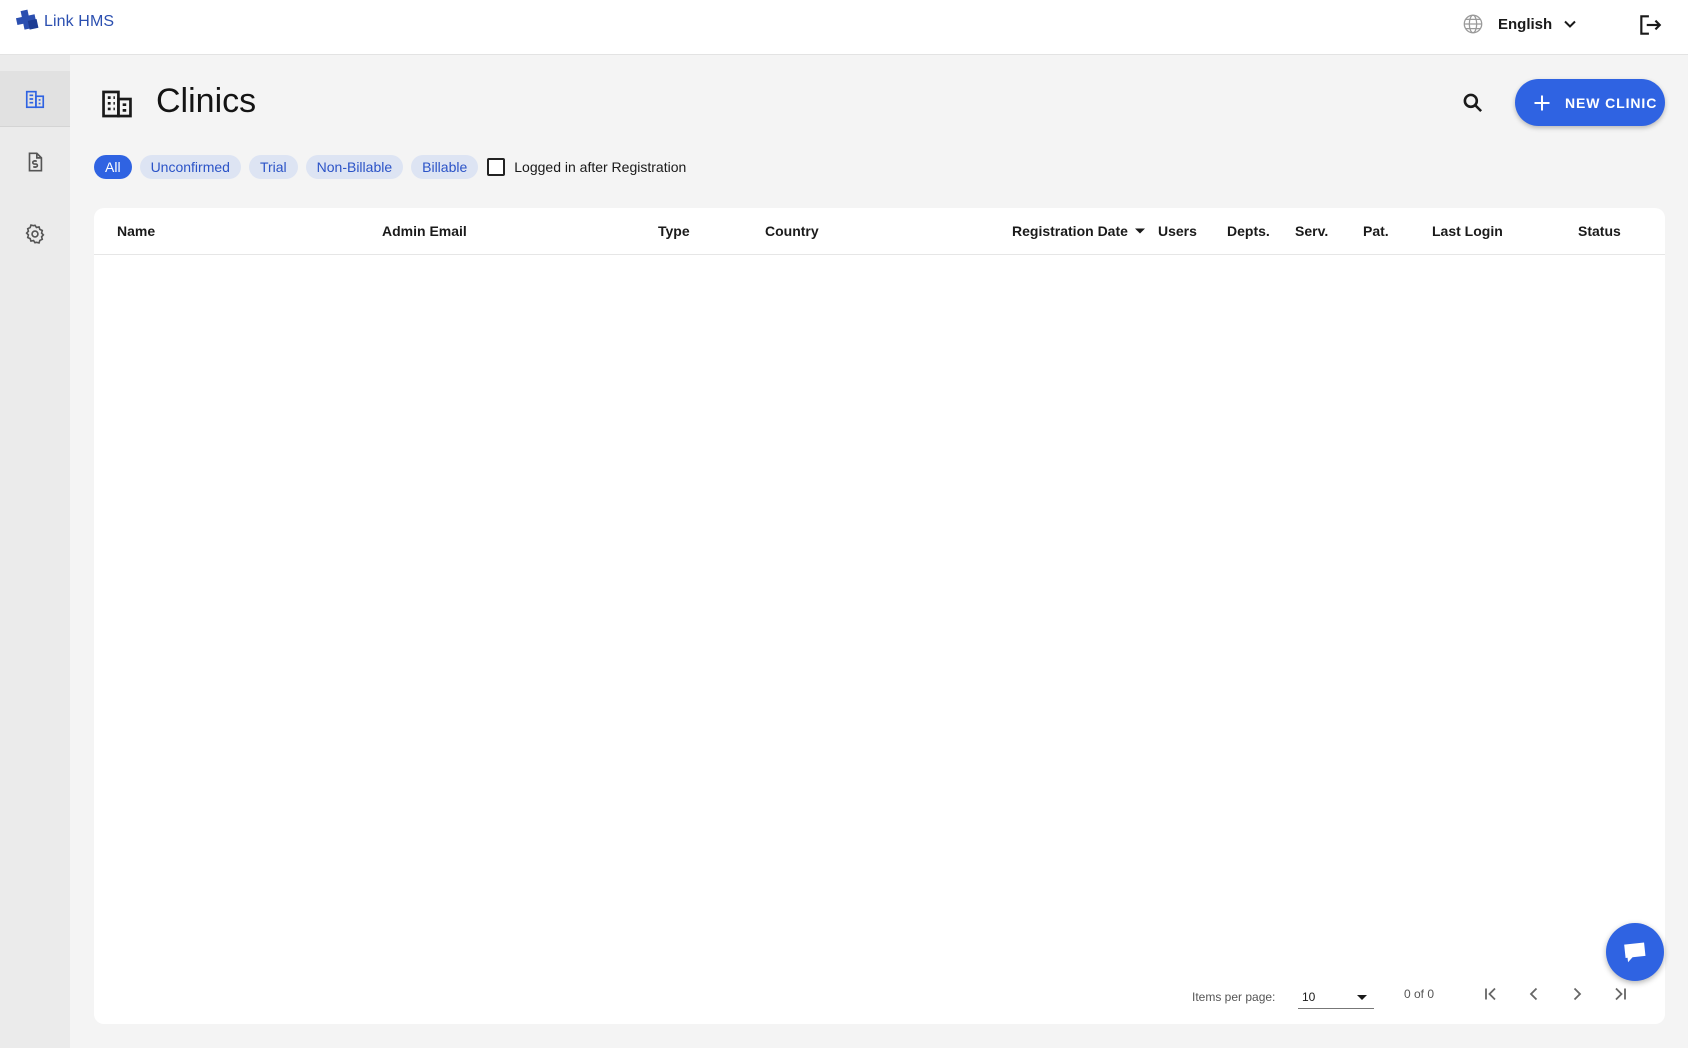  Describe the element at coordinates (600, 167) in the screenshot. I see `logged-in-checkbox-label: Logged in after Registration` at that location.